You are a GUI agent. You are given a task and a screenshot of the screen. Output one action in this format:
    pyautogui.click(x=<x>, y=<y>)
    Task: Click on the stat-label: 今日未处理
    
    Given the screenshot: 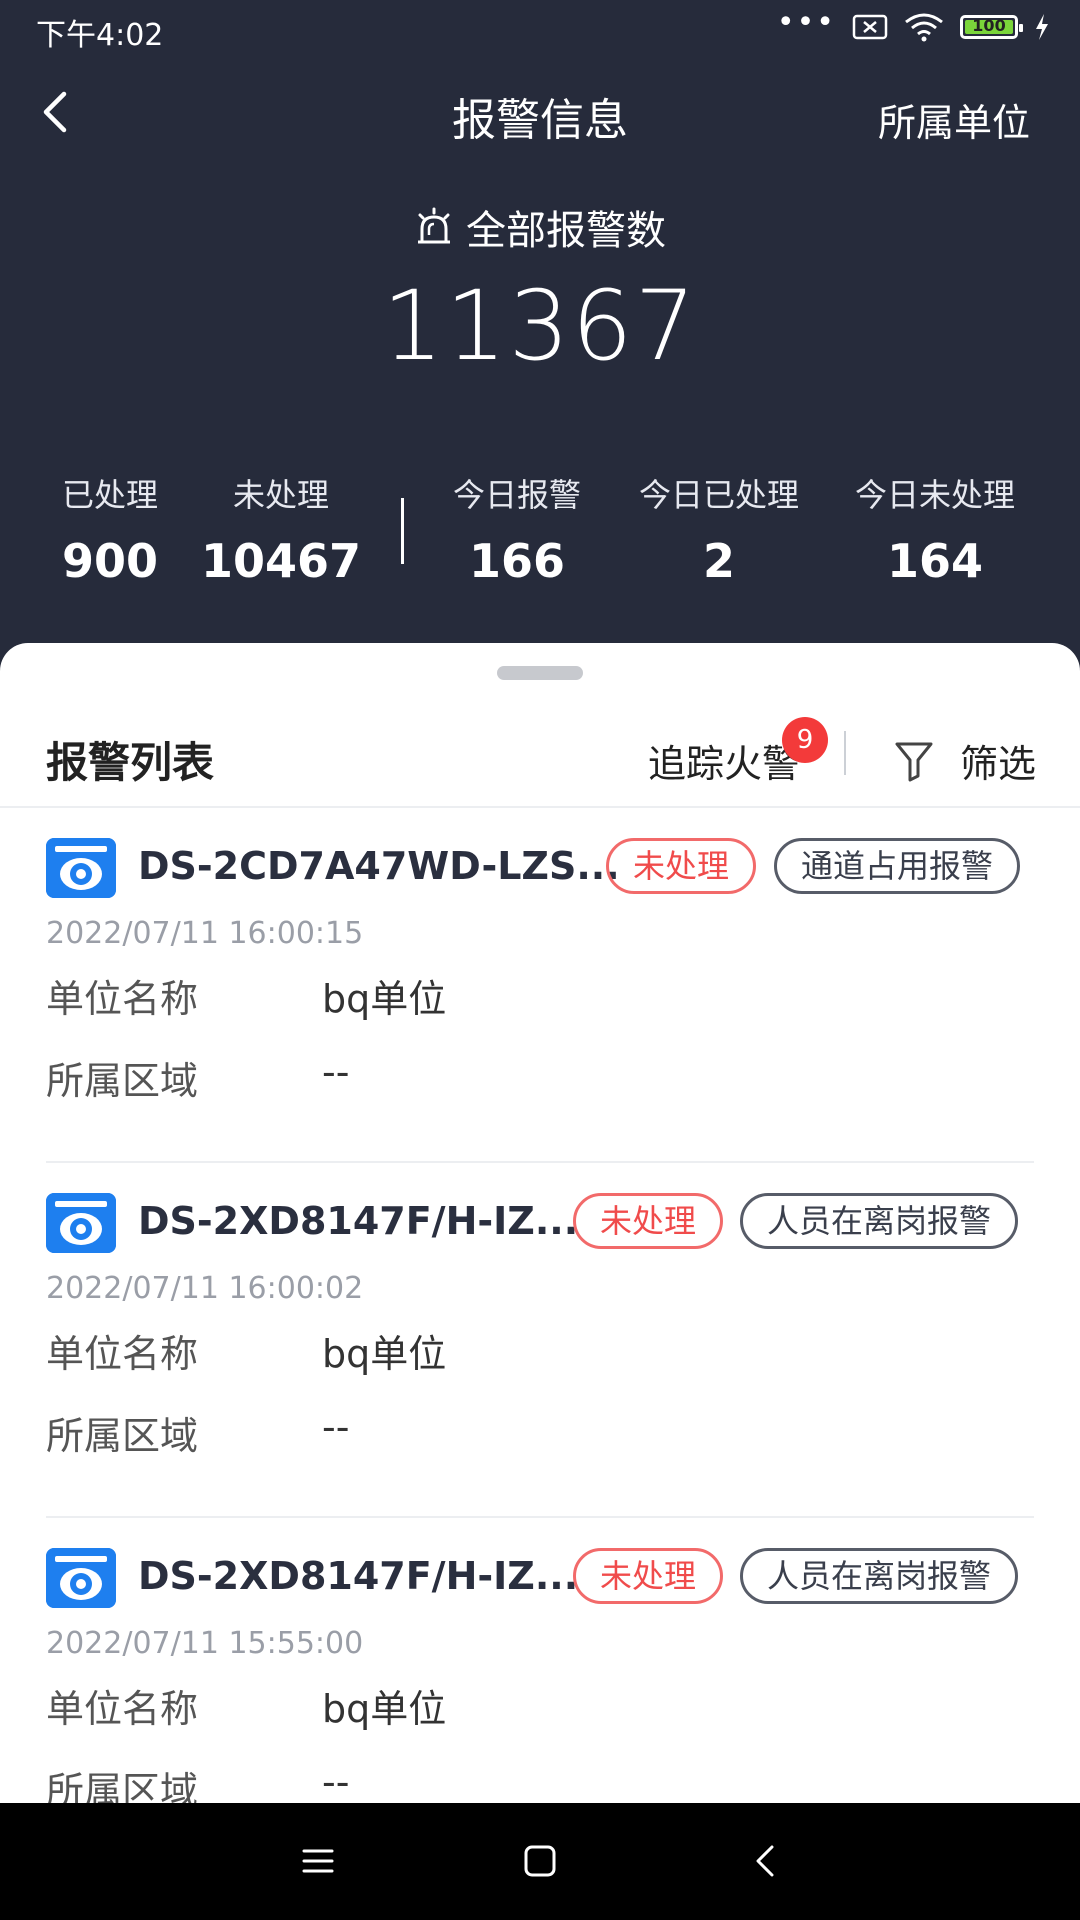 What is the action you would take?
    pyautogui.click(x=934, y=495)
    